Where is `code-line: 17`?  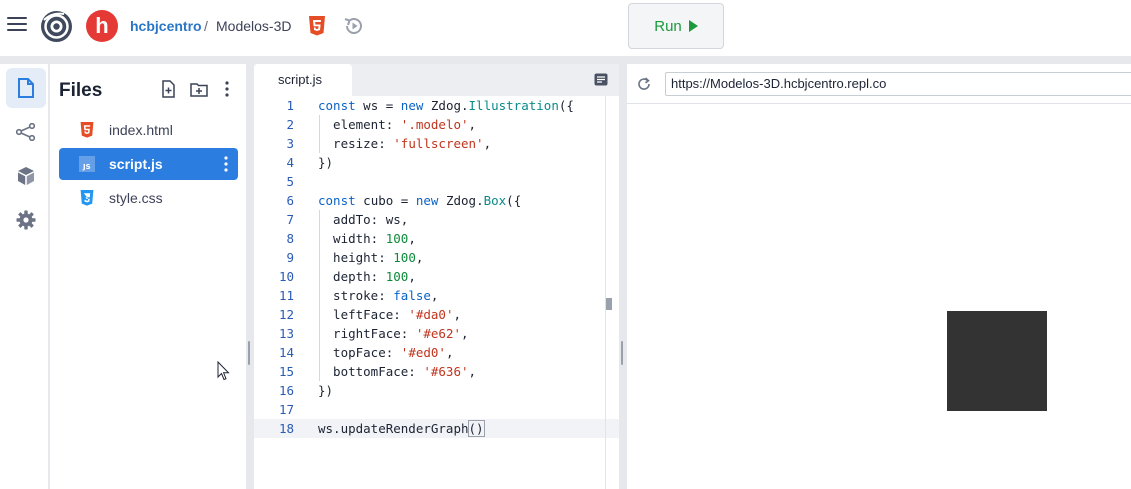 code-line: 17 is located at coordinates (436, 409).